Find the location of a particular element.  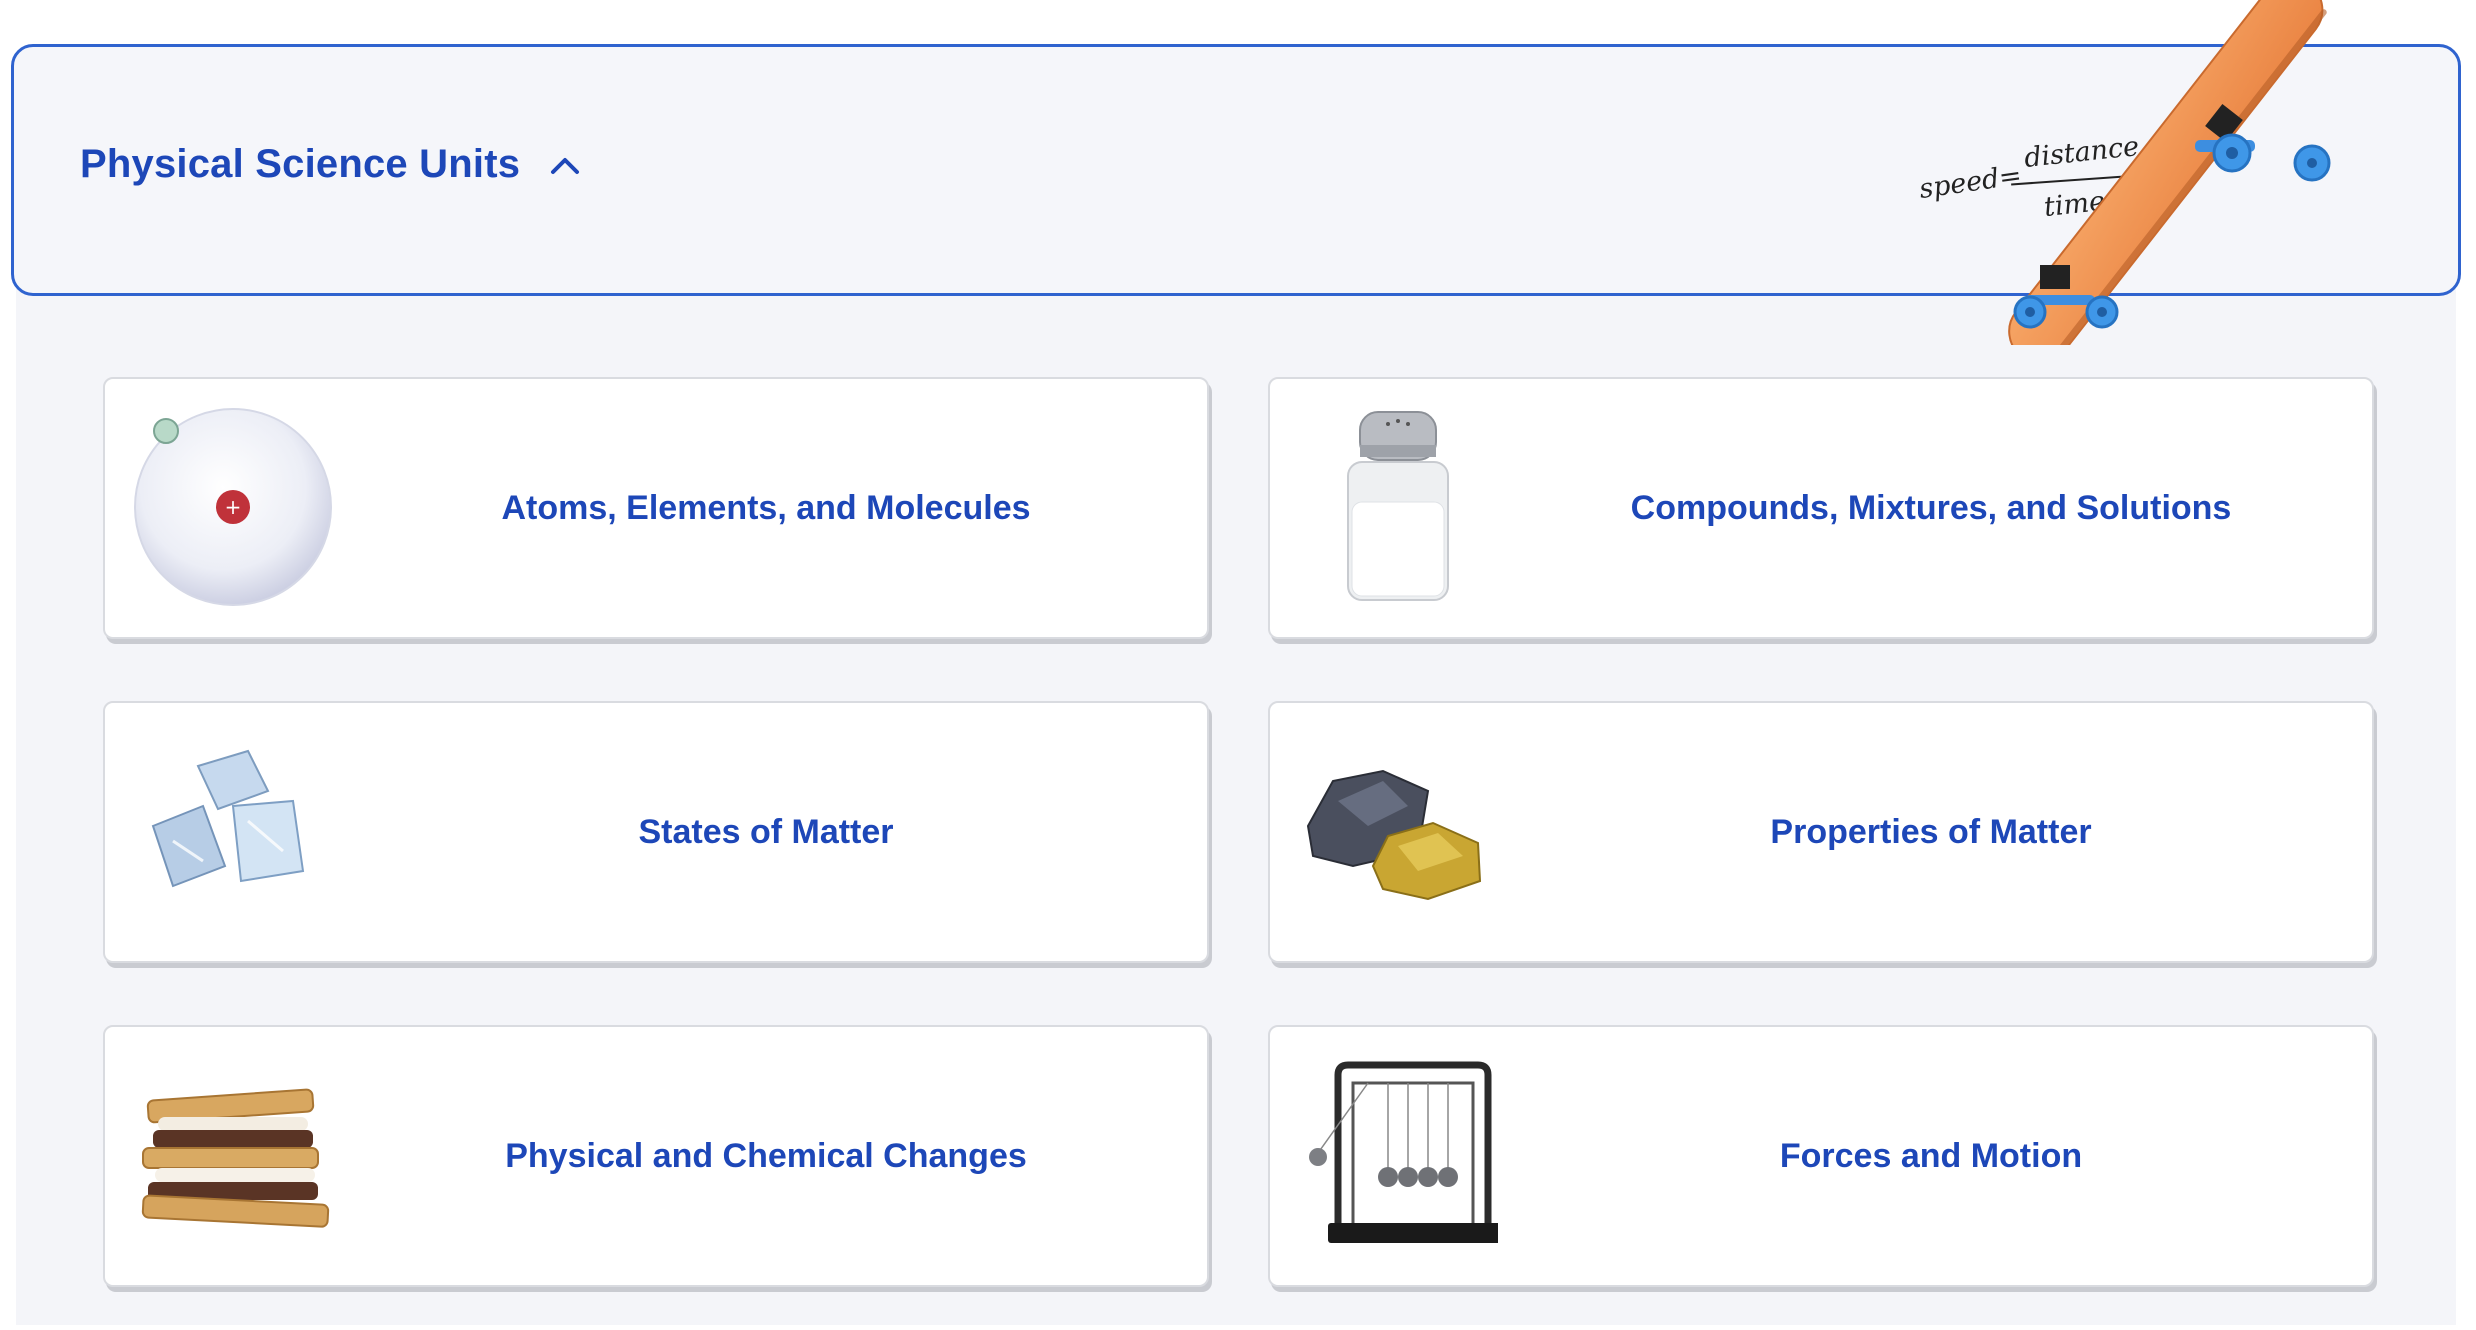

atom-icon: + is located at coordinates (233, 507).